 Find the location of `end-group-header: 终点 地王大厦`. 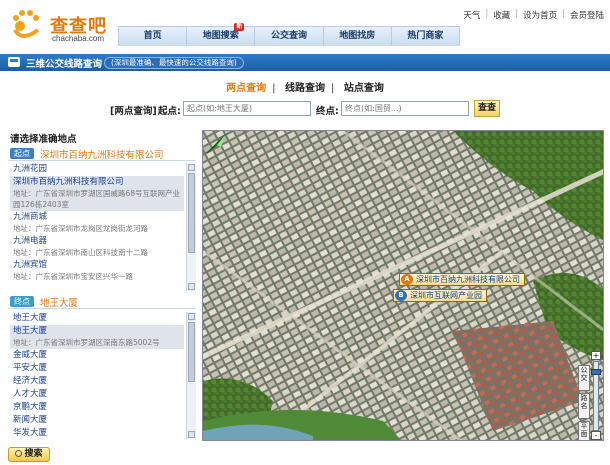

end-group-header: 终点 地王大厦 is located at coordinates (102, 302).